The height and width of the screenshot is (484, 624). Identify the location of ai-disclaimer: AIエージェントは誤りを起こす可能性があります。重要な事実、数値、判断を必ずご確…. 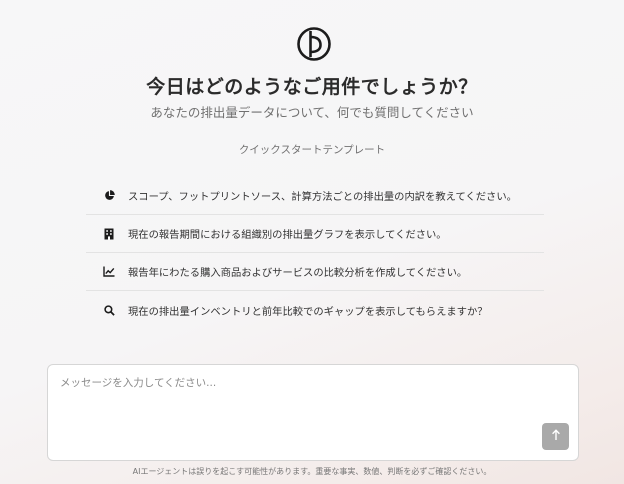
(312, 471).